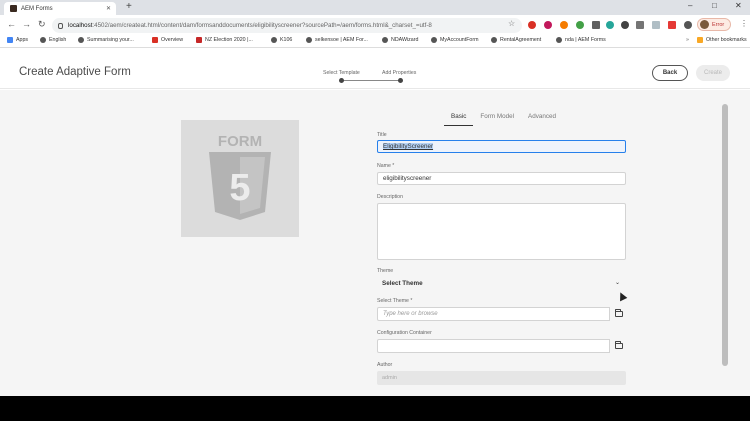 This screenshot has height=421, width=750. I want to click on bookmark-item: nda | AEM Forms, so click(581, 40).